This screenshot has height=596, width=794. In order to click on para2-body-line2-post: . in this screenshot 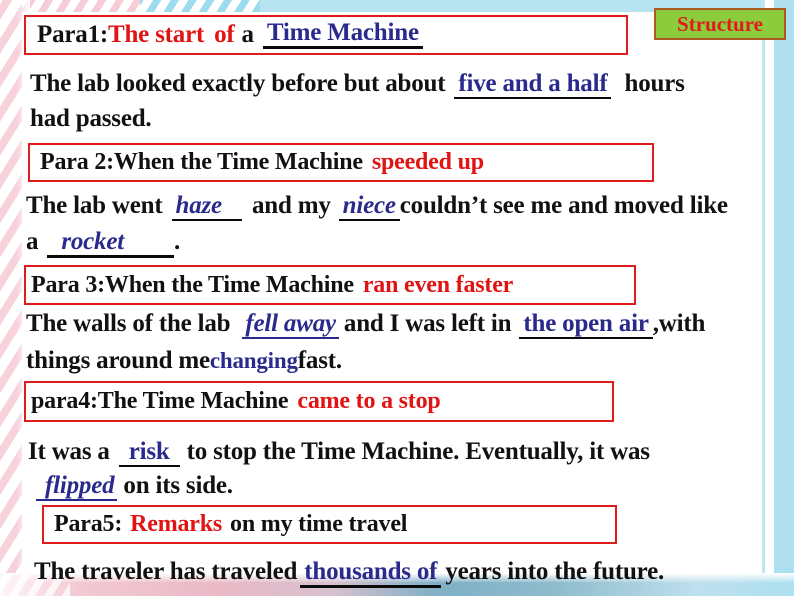, I will do `click(177, 241)`.